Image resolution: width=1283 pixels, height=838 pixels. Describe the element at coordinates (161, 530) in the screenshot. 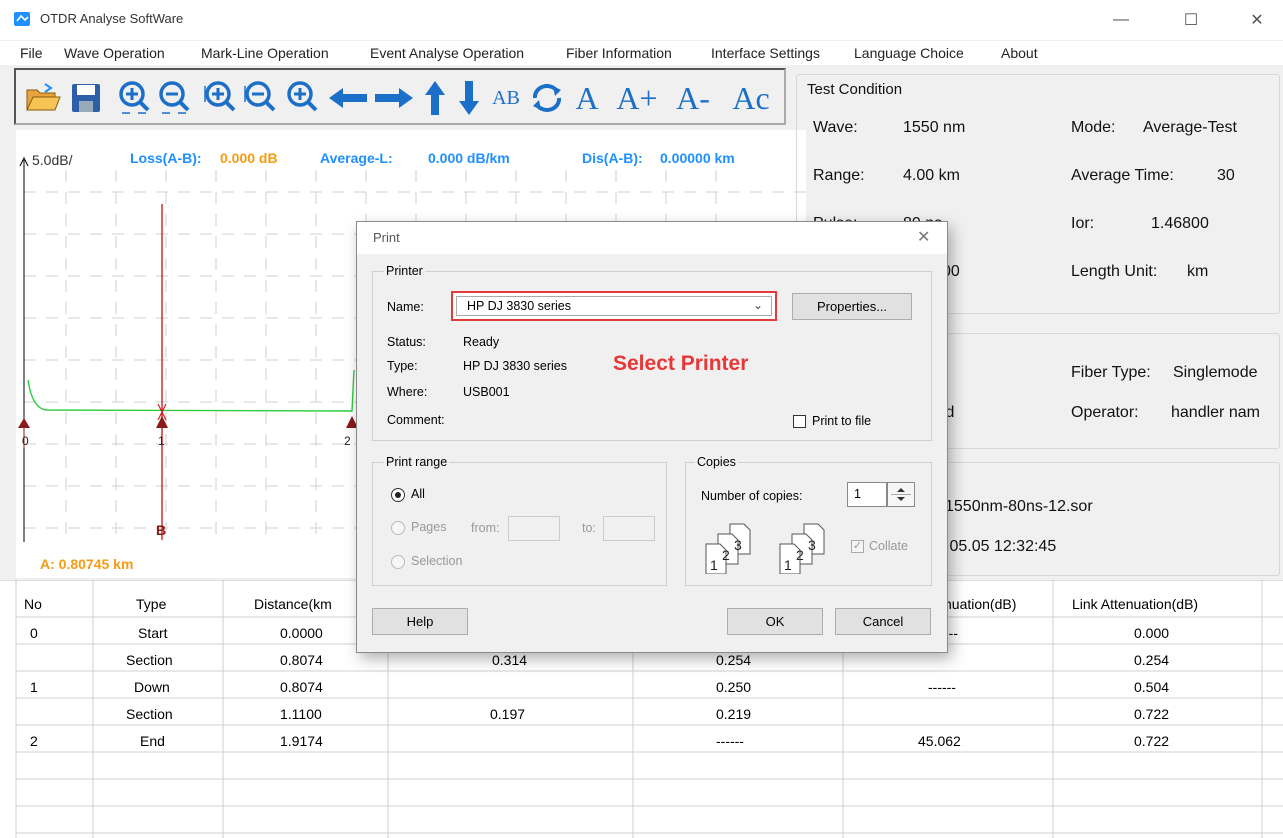

I see `cursor-b-label: B` at that location.